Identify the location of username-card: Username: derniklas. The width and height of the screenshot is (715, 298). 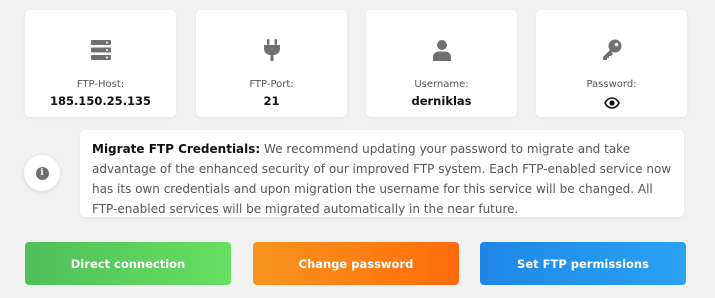
(441, 63).